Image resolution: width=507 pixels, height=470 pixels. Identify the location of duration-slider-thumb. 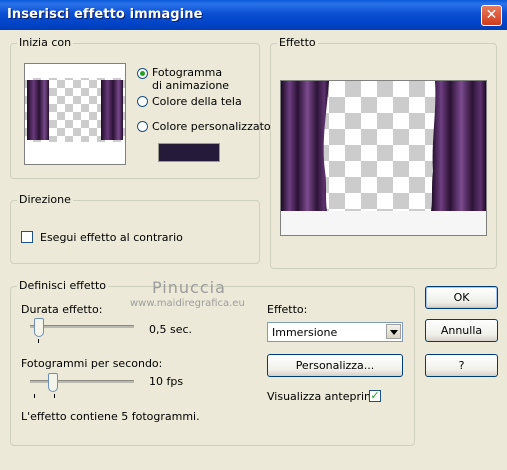
(39, 327).